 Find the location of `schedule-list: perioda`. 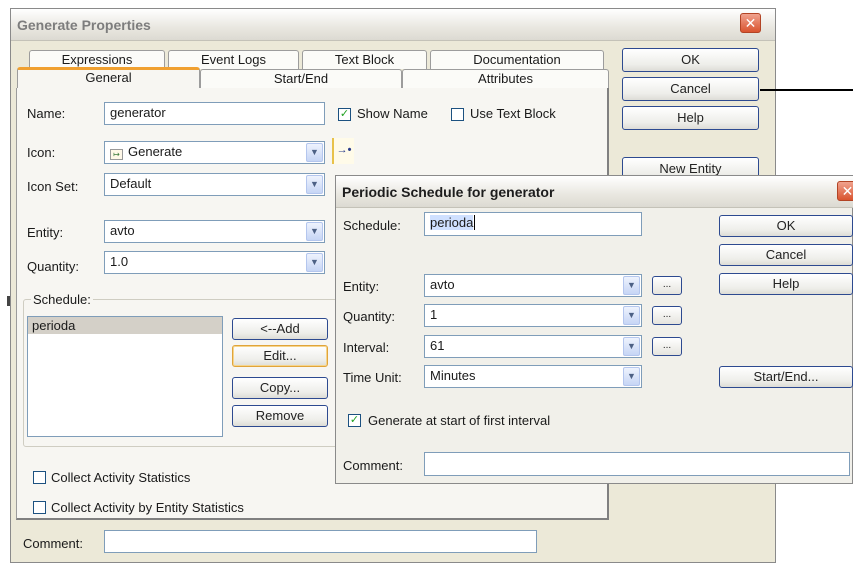

schedule-list: perioda is located at coordinates (125, 376).